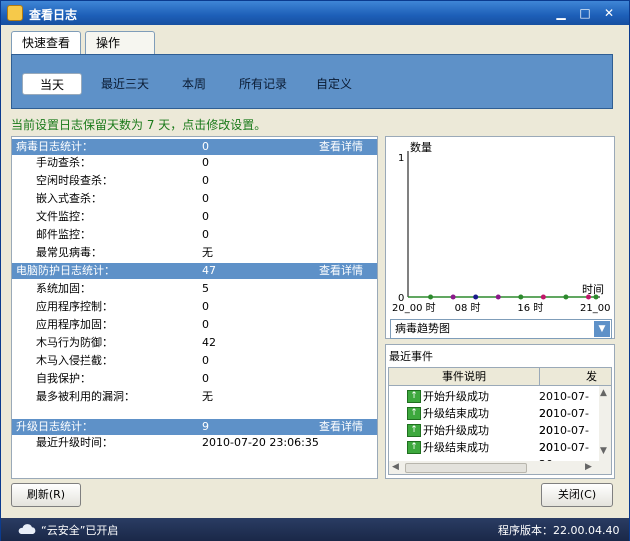  I want to click on stat-row: 应用程序加固： 0, so click(122, 324).